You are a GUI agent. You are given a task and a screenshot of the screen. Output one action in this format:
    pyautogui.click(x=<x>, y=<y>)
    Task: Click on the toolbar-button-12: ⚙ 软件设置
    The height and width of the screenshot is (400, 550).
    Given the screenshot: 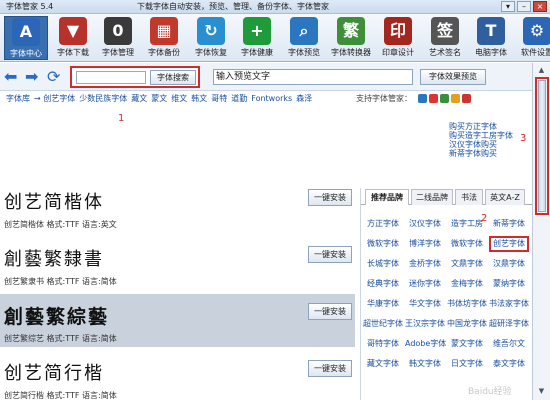 What is the action you would take?
    pyautogui.click(x=532, y=38)
    